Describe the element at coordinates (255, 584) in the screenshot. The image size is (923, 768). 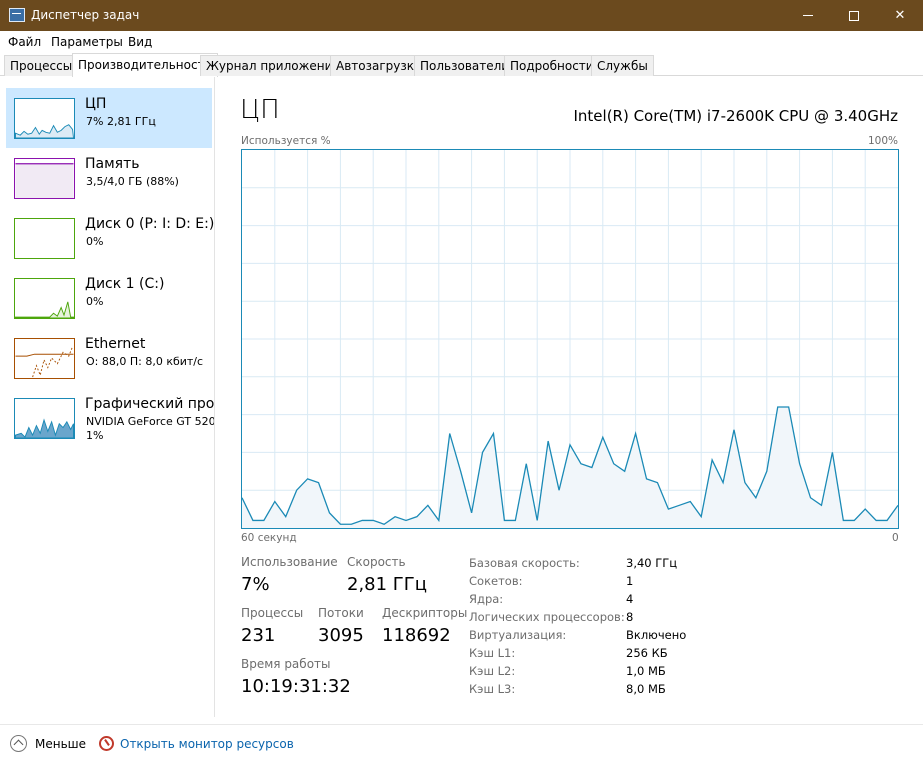
I see `usage-value: 7%` at that location.